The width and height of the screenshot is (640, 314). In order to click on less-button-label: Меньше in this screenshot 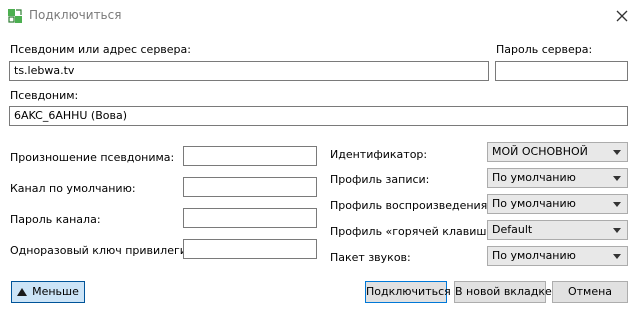, I will do `click(55, 291)`.